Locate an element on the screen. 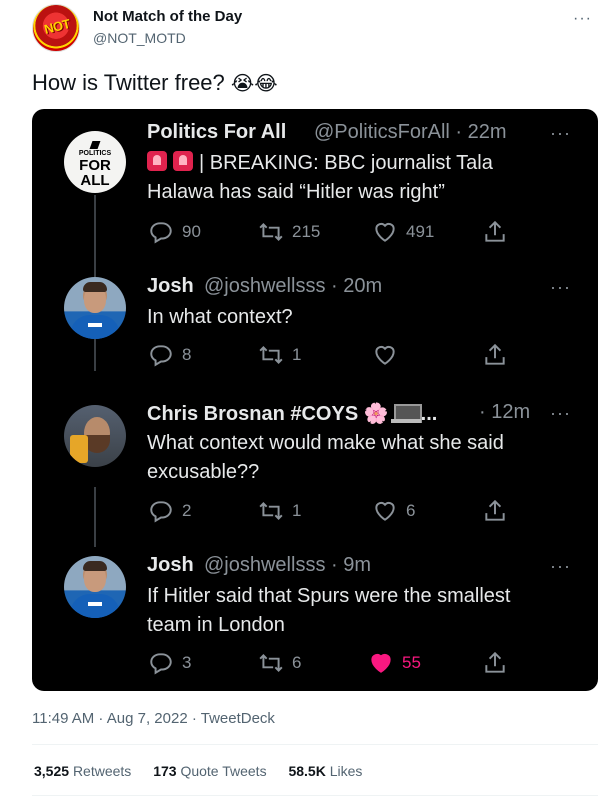  like-action is located at coordinates (389, 355).